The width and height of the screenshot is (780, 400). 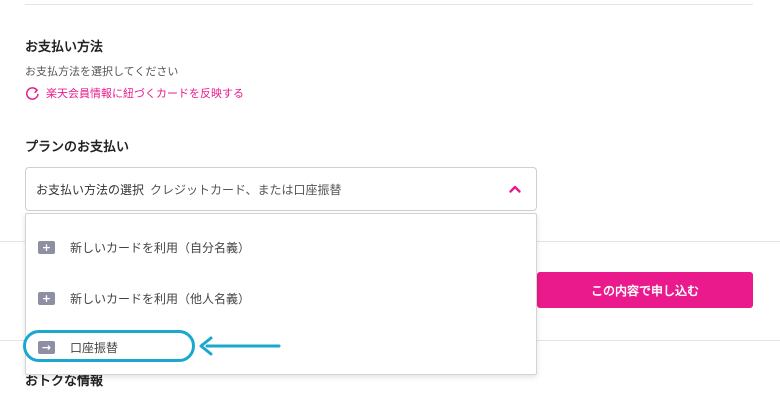 What do you see at coordinates (389, 4) in the screenshot?
I see `top-divider` at bounding box center [389, 4].